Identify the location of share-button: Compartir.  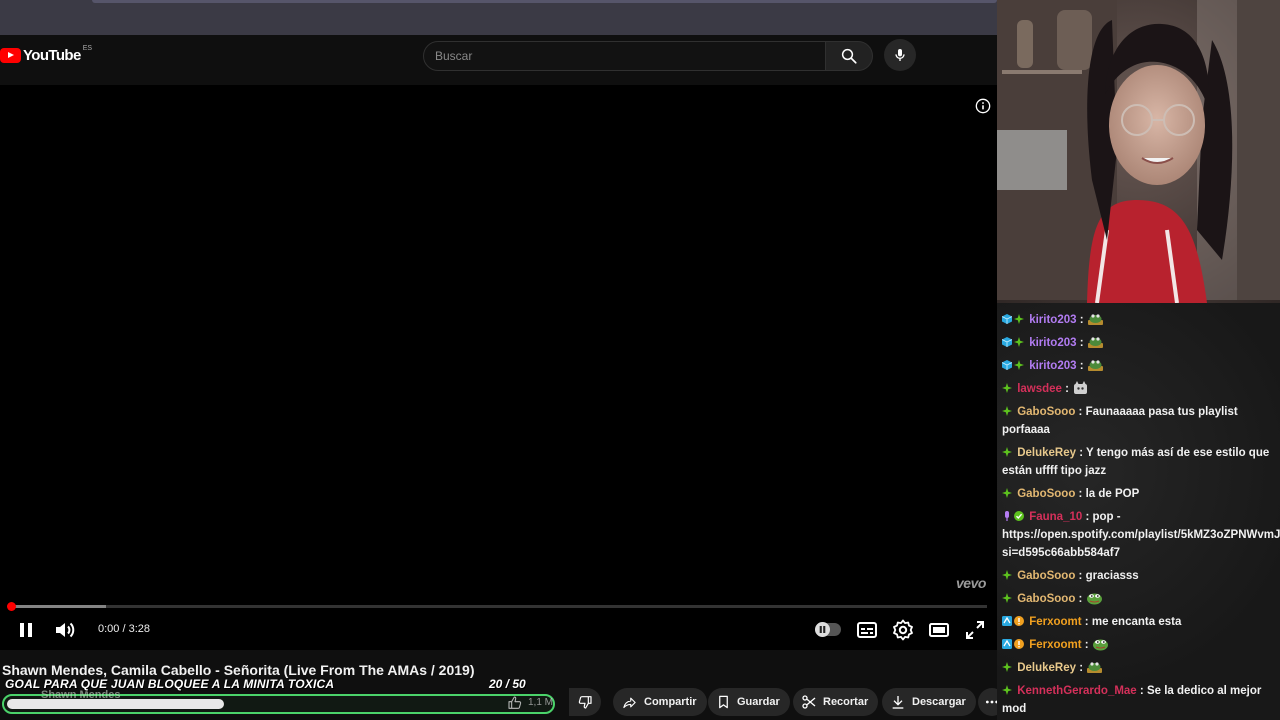
(660, 702).